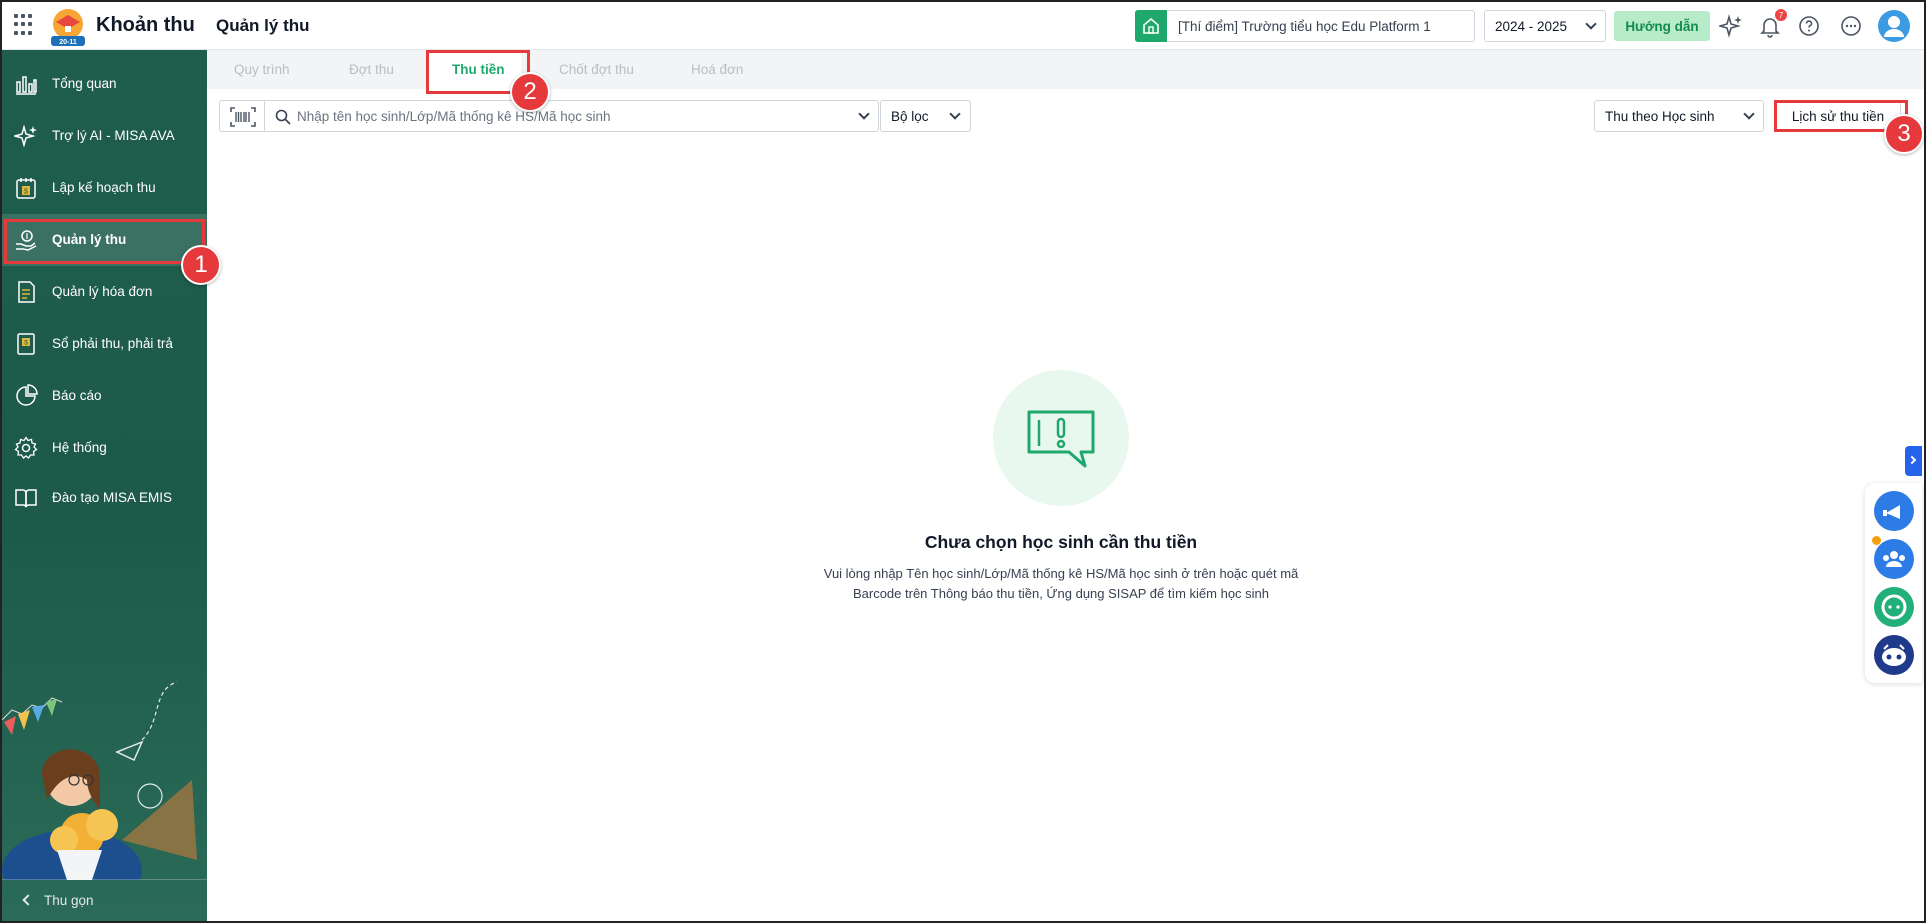 The height and width of the screenshot is (923, 1926). Describe the element at coordinates (26, 292) in the screenshot. I see `invoice-icon` at that location.